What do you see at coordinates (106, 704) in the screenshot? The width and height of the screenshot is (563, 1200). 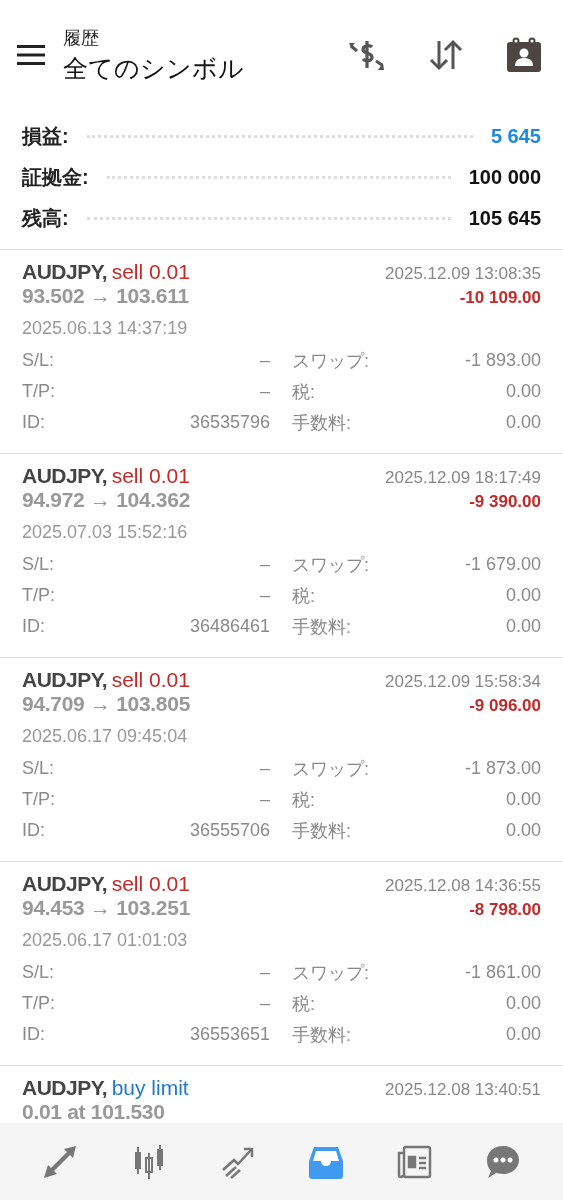 I see `trade-prices: 94.709 → 103.805` at bounding box center [106, 704].